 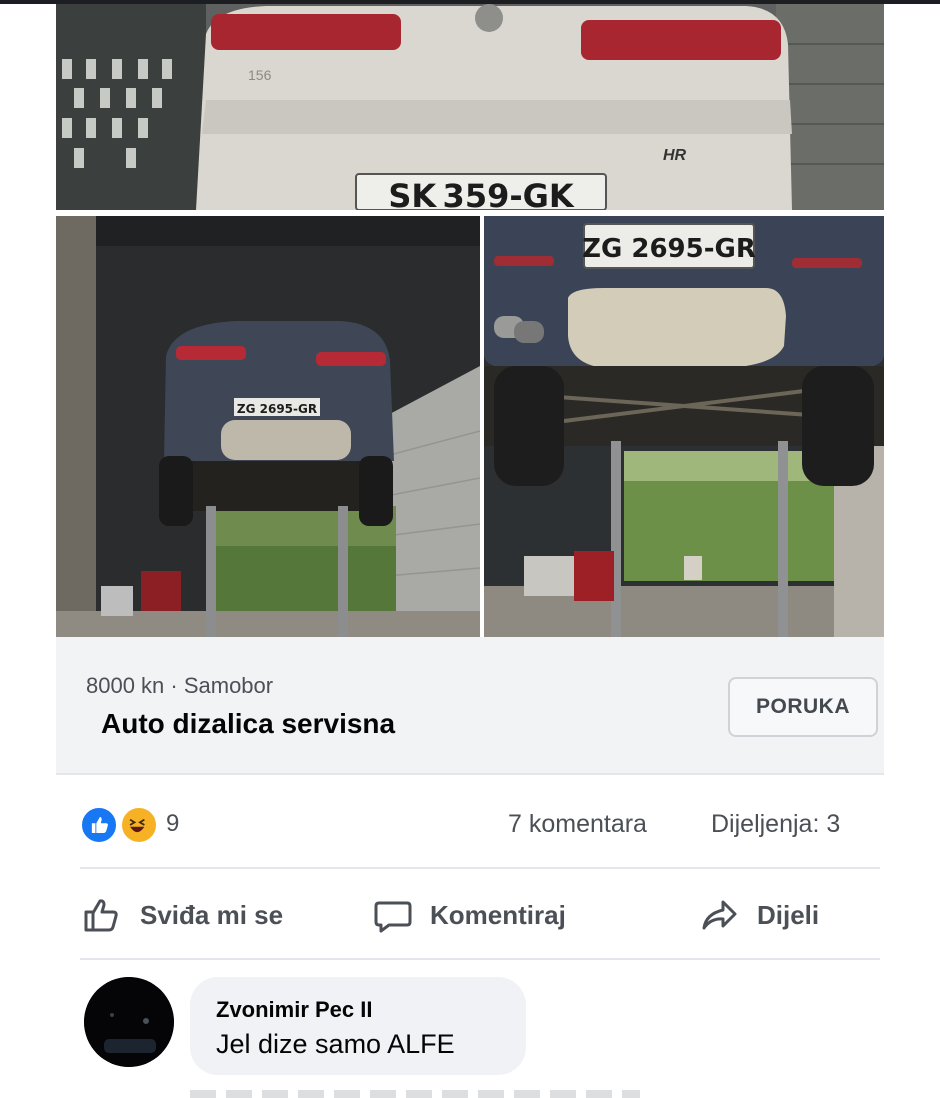 What do you see at coordinates (101, 915) in the screenshot?
I see `thumbs-up-icon` at bounding box center [101, 915].